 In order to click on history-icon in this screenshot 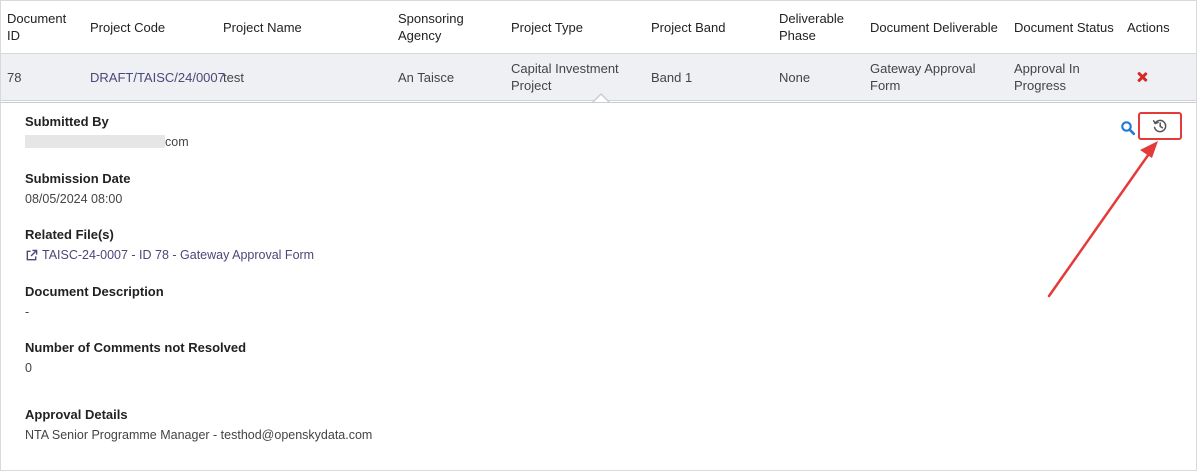, I will do `click(1159, 126)`.